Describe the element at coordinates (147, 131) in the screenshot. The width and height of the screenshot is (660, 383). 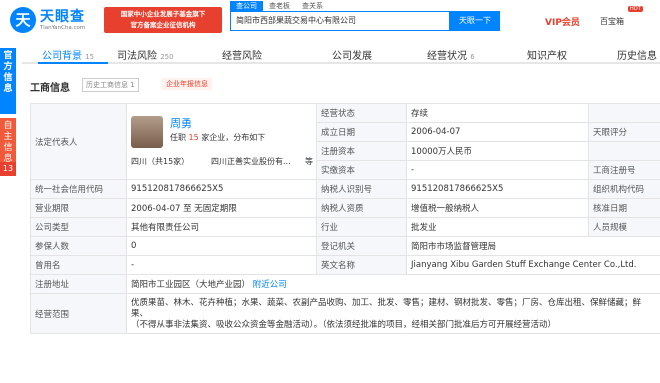
I see `avatar` at that location.